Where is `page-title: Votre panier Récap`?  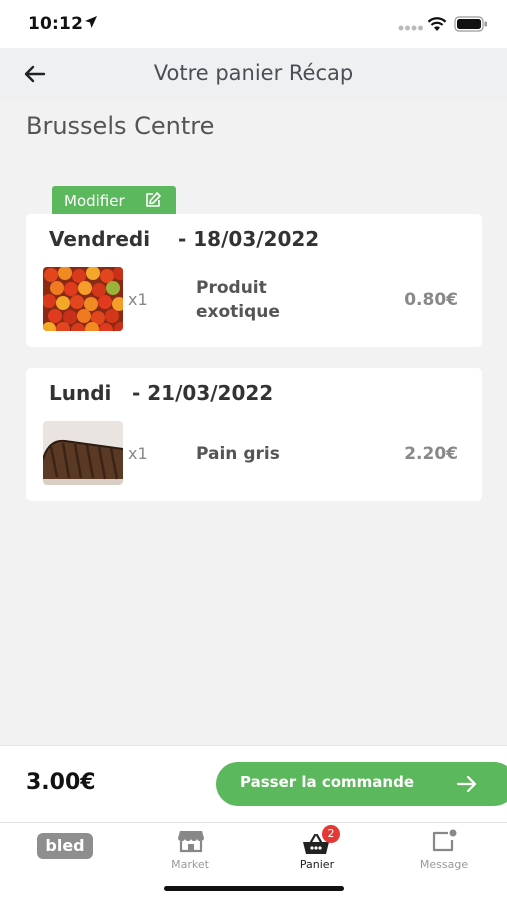 page-title: Votre panier Récap is located at coordinates (253, 73).